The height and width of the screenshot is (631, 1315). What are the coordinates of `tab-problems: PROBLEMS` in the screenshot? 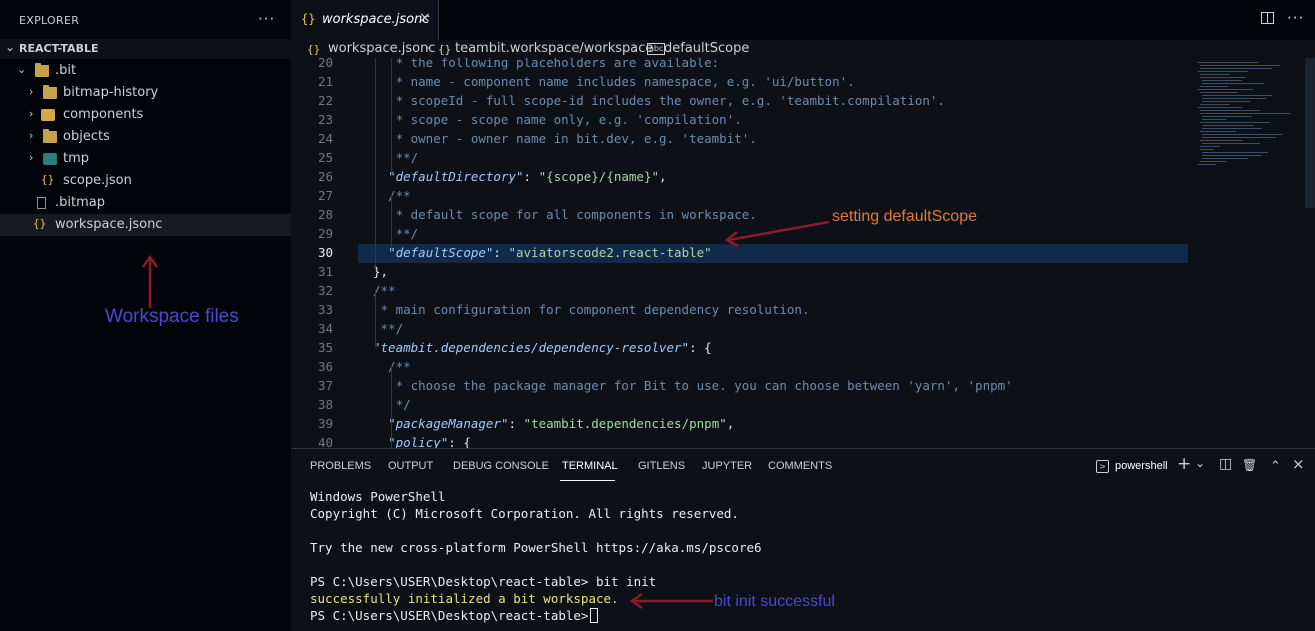 It's located at (340, 466).